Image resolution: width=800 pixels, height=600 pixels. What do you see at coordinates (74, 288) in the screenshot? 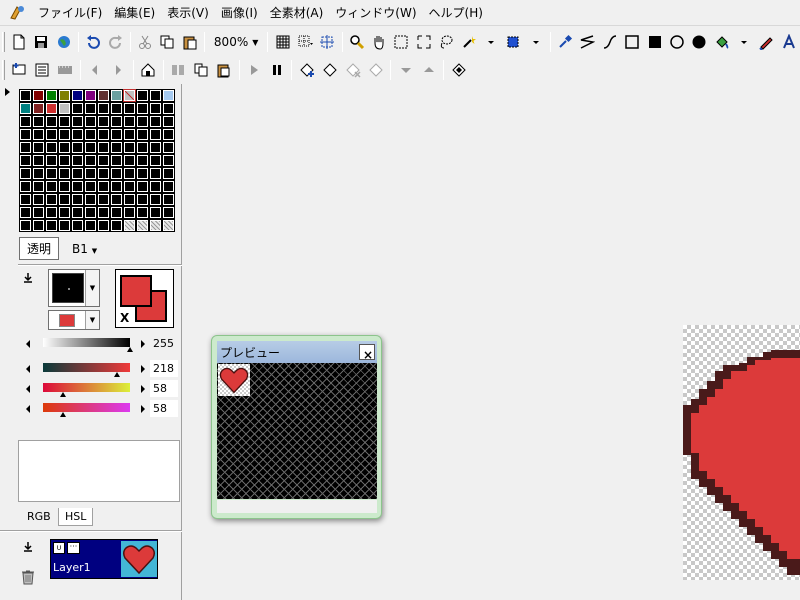
I see `main-color-picker: ▼` at bounding box center [74, 288].